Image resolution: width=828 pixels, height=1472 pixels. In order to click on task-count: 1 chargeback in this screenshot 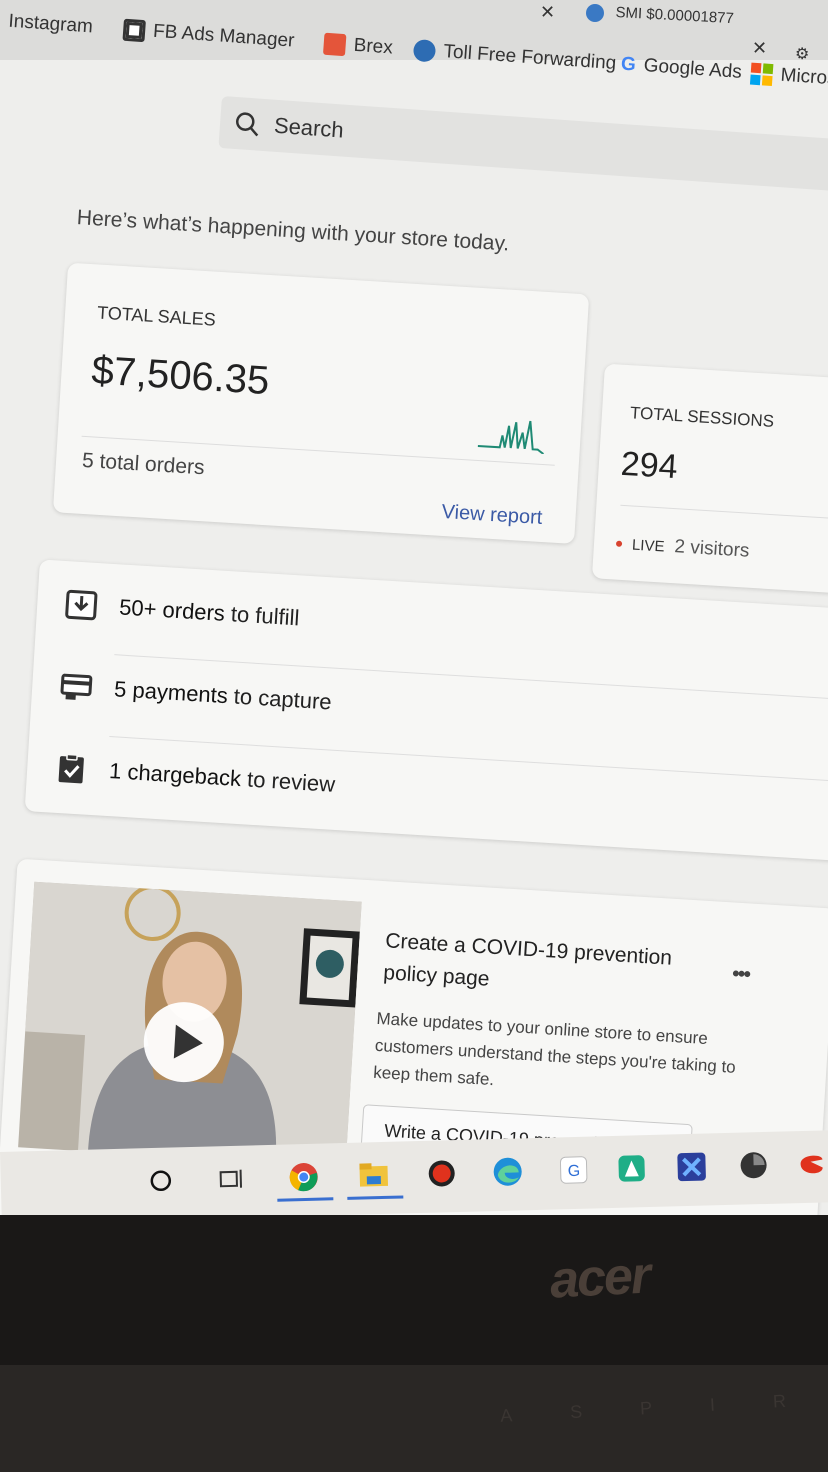, I will do `click(175, 775)`.